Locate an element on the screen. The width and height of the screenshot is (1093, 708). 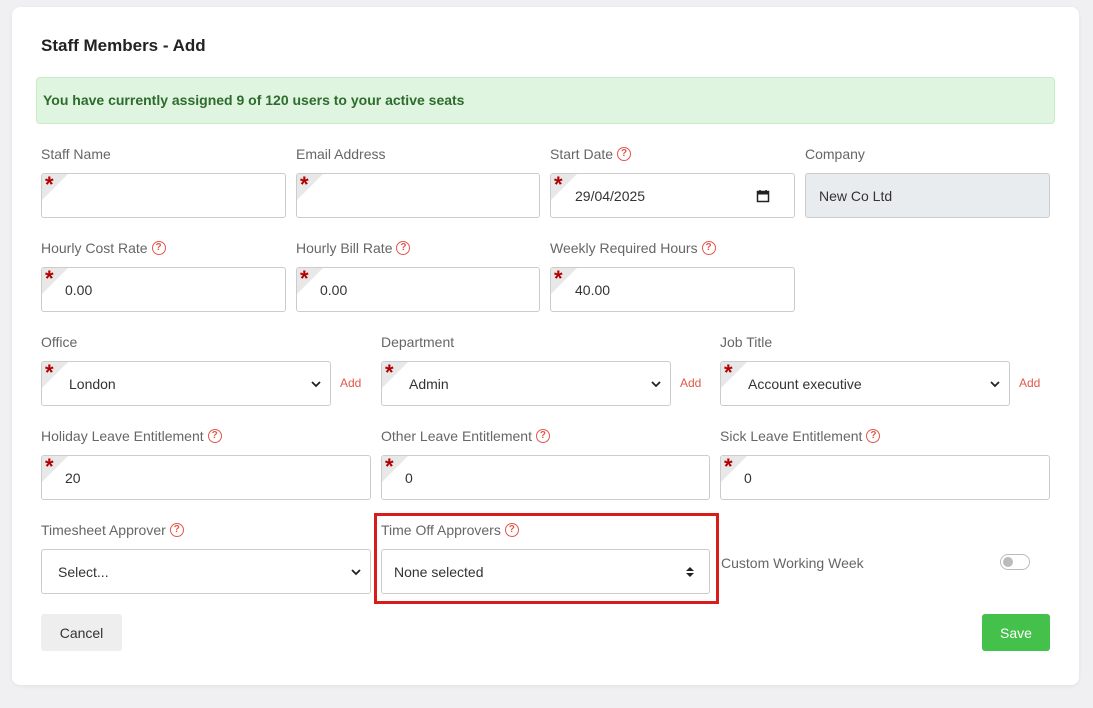
staff-name-input: * is located at coordinates (163, 195).